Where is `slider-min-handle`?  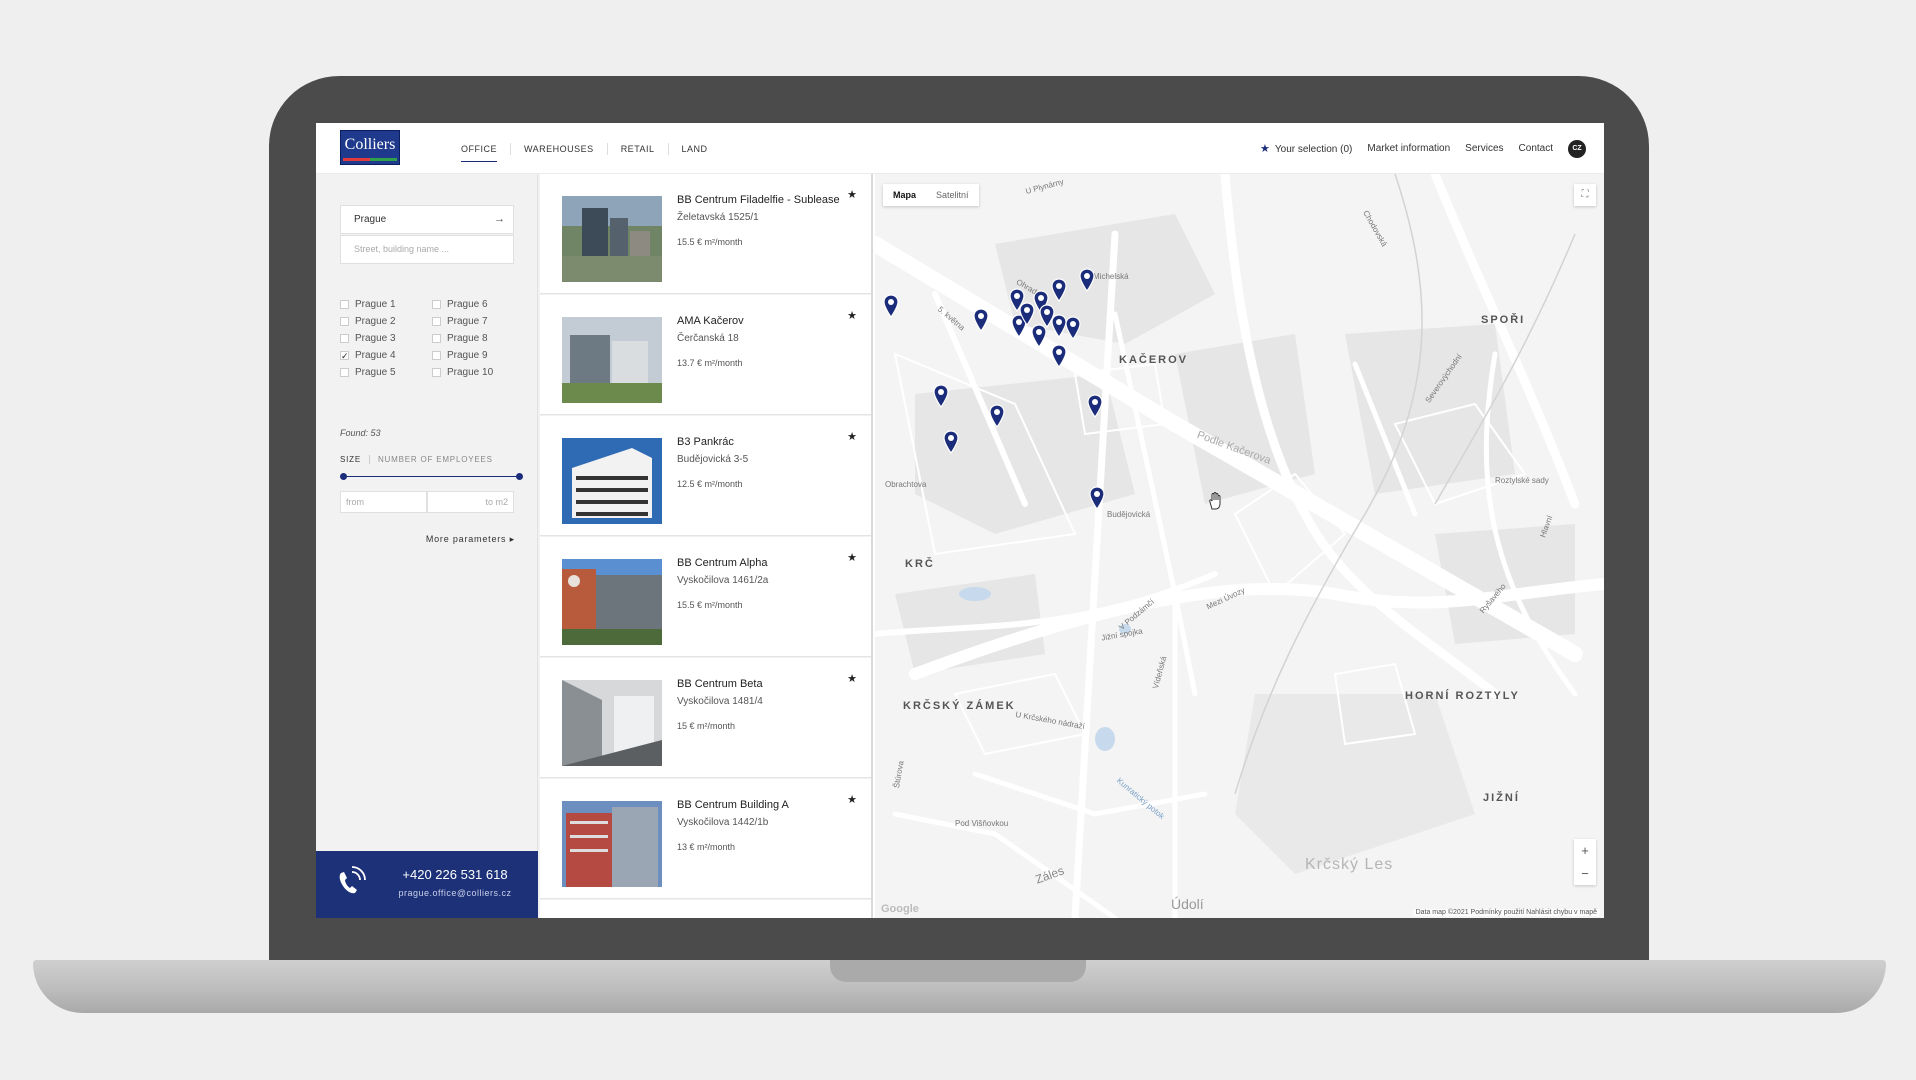
slider-min-handle is located at coordinates (343, 476).